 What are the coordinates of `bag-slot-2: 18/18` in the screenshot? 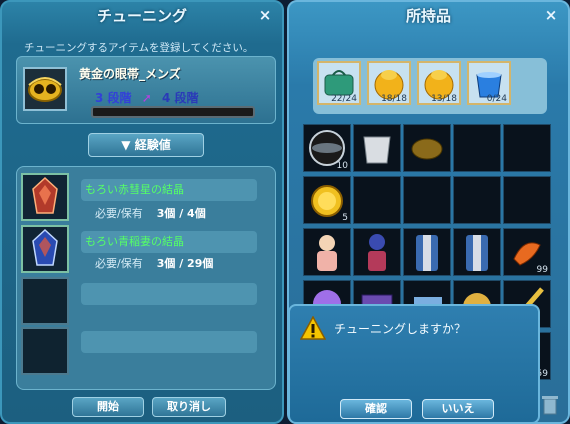 It's located at (389, 83).